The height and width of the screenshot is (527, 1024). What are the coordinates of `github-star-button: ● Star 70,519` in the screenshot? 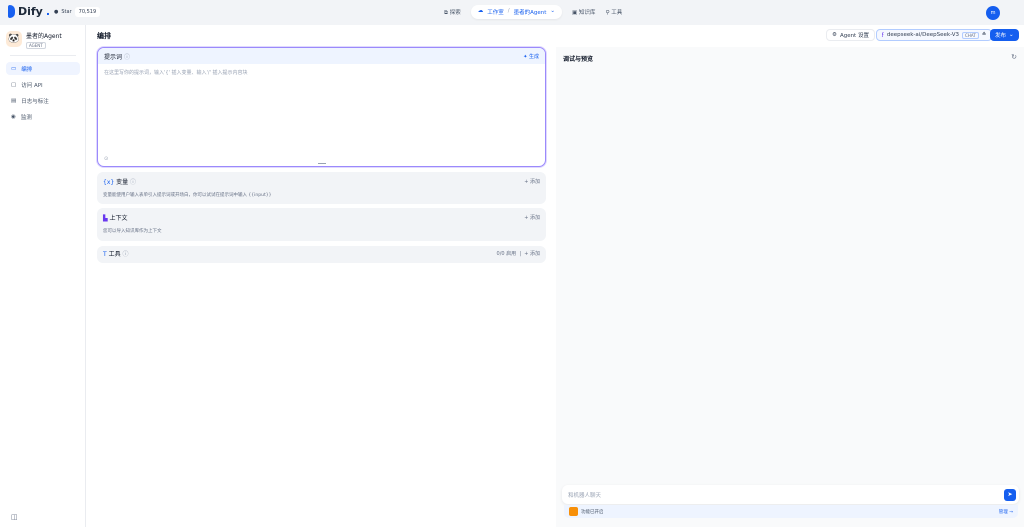 It's located at (77, 12).